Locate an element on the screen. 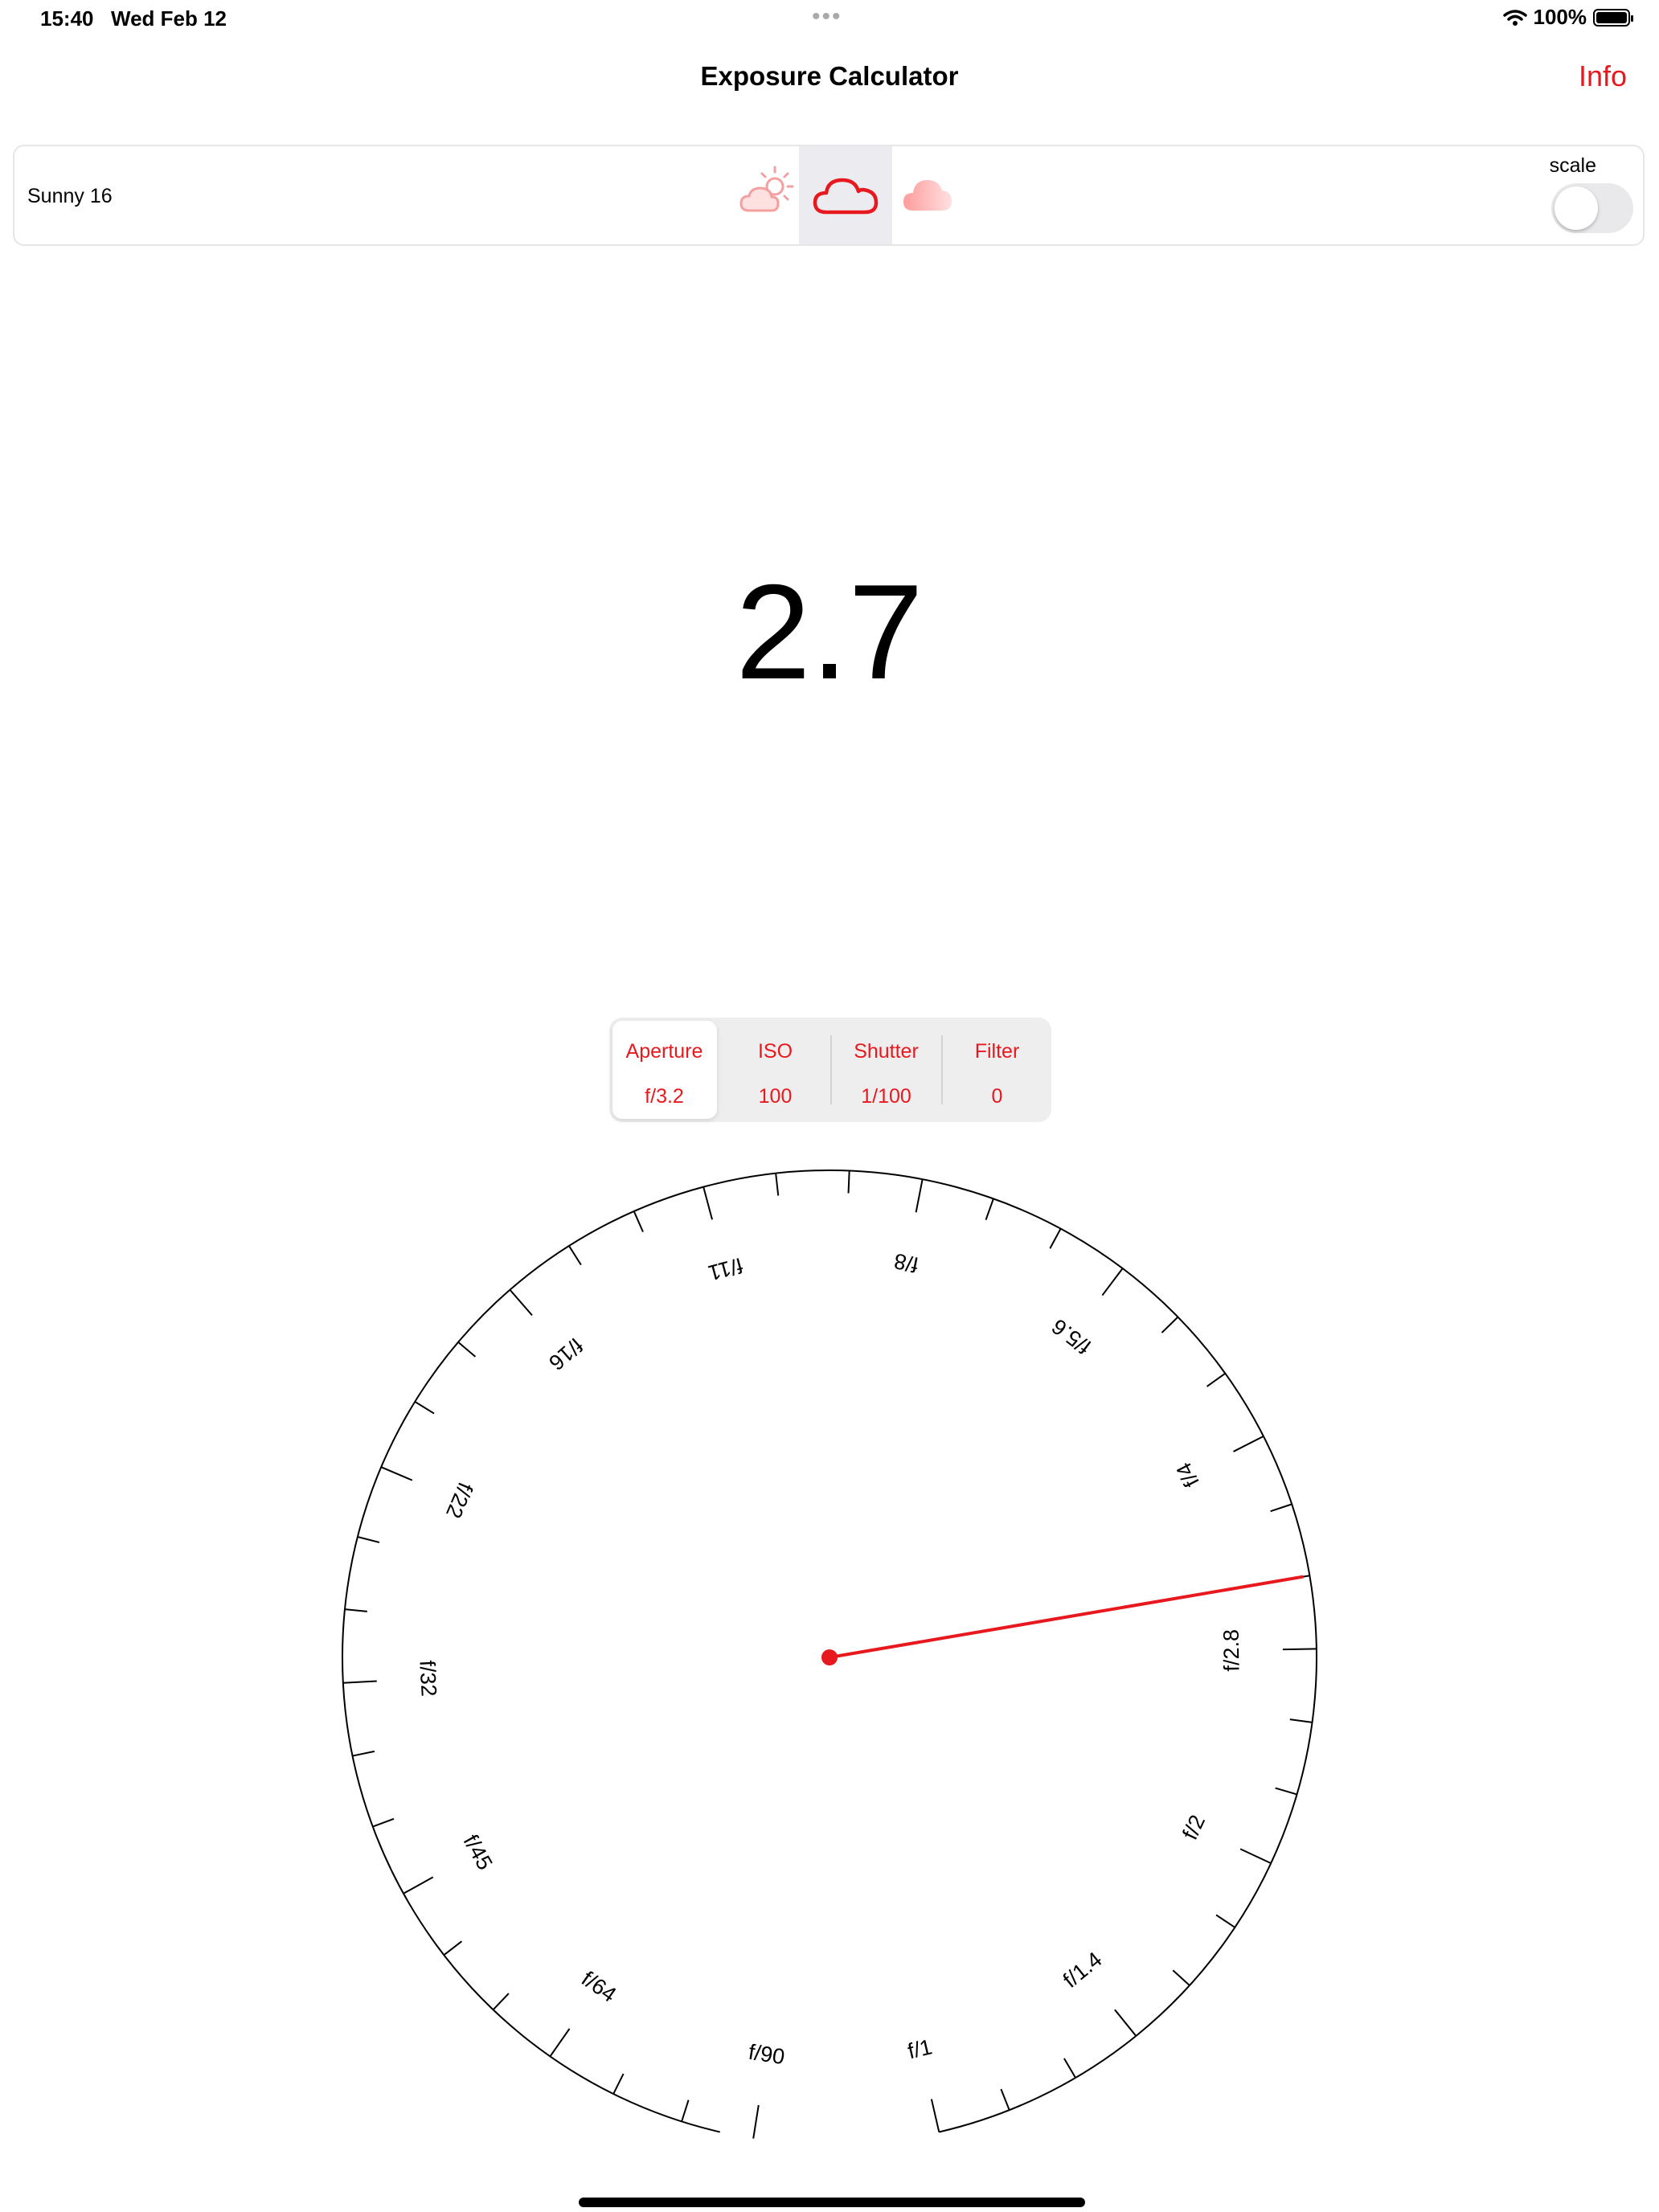 The image size is (1659, 2212). dial-label: f/1.4 is located at coordinates (1083, 1969).